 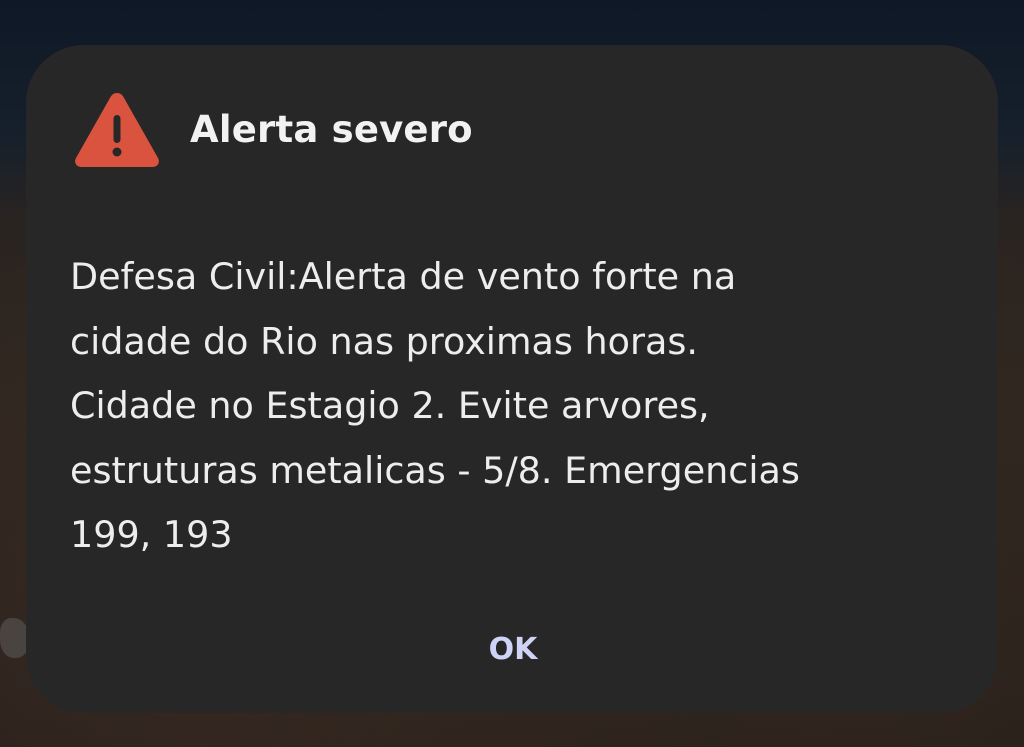 I want to click on message-line: 199, 193, so click(x=151, y=534).